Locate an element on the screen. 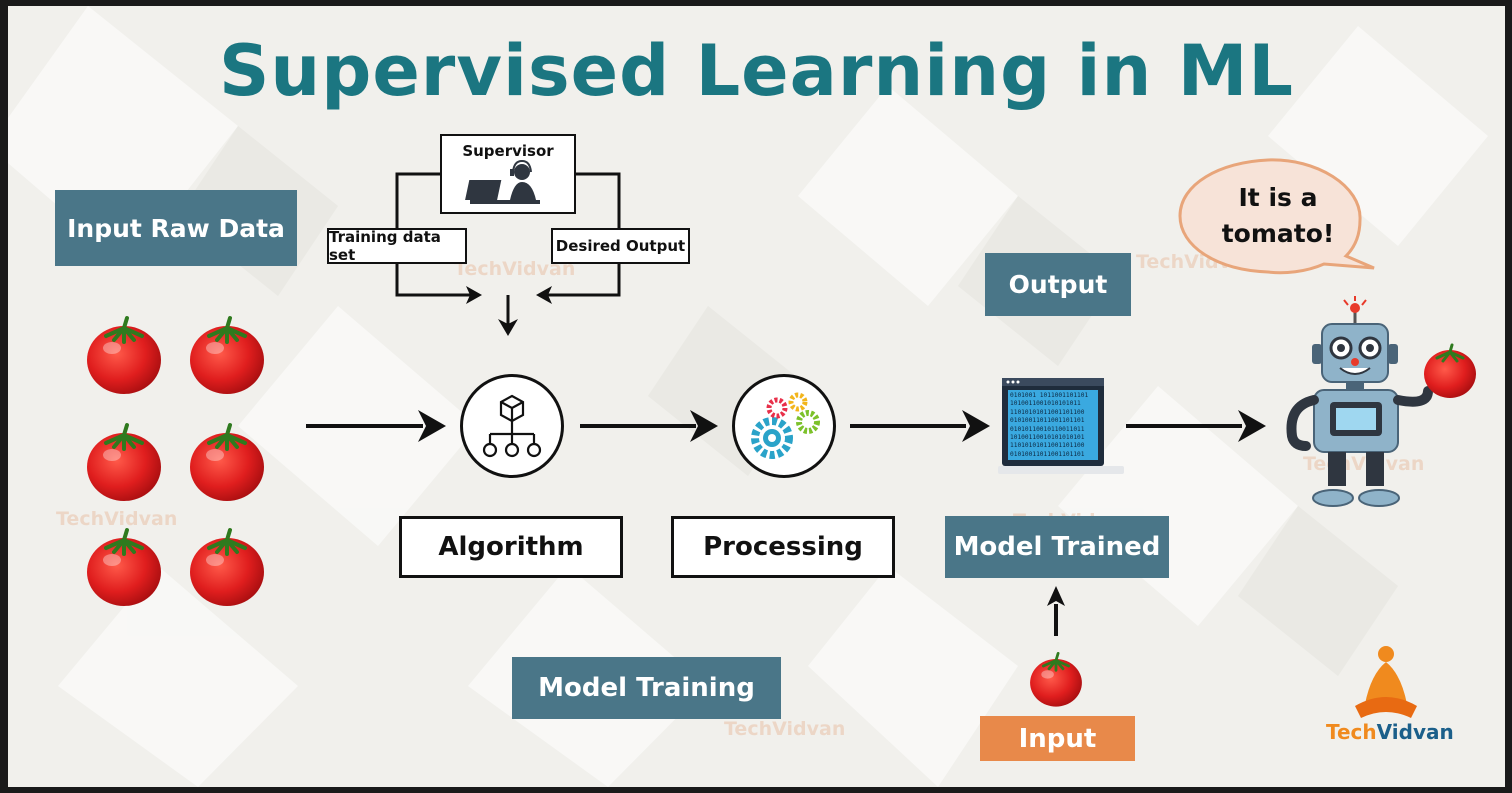 The height and width of the screenshot is (793, 1512). algorithm-box: Algorithm is located at coordinates (511, 547).